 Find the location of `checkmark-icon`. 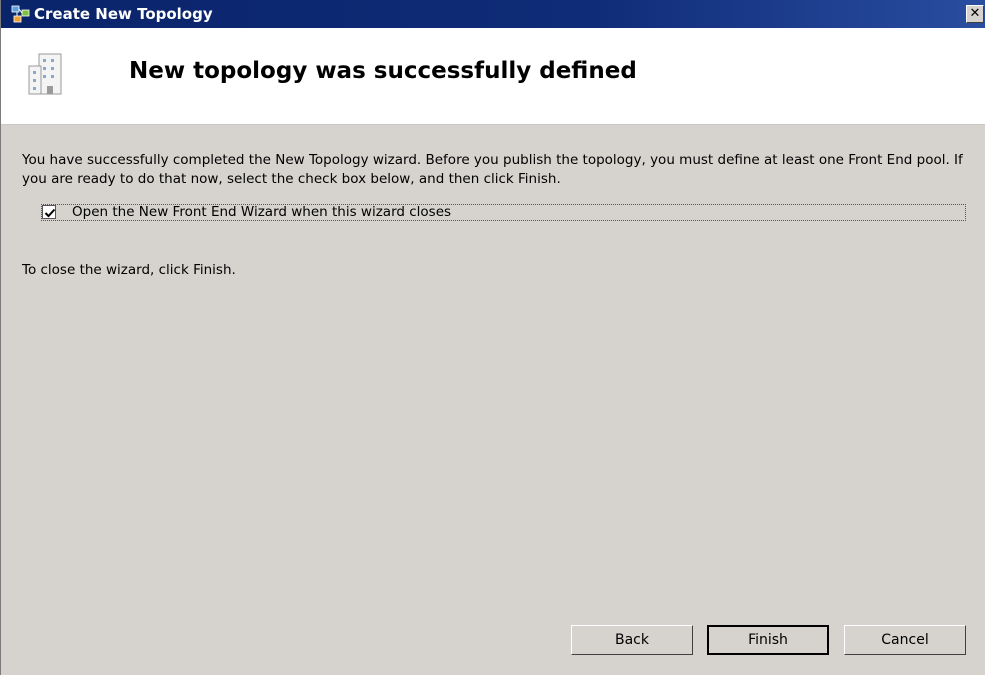

checkmark-icon is located at coordinates (50, 213).